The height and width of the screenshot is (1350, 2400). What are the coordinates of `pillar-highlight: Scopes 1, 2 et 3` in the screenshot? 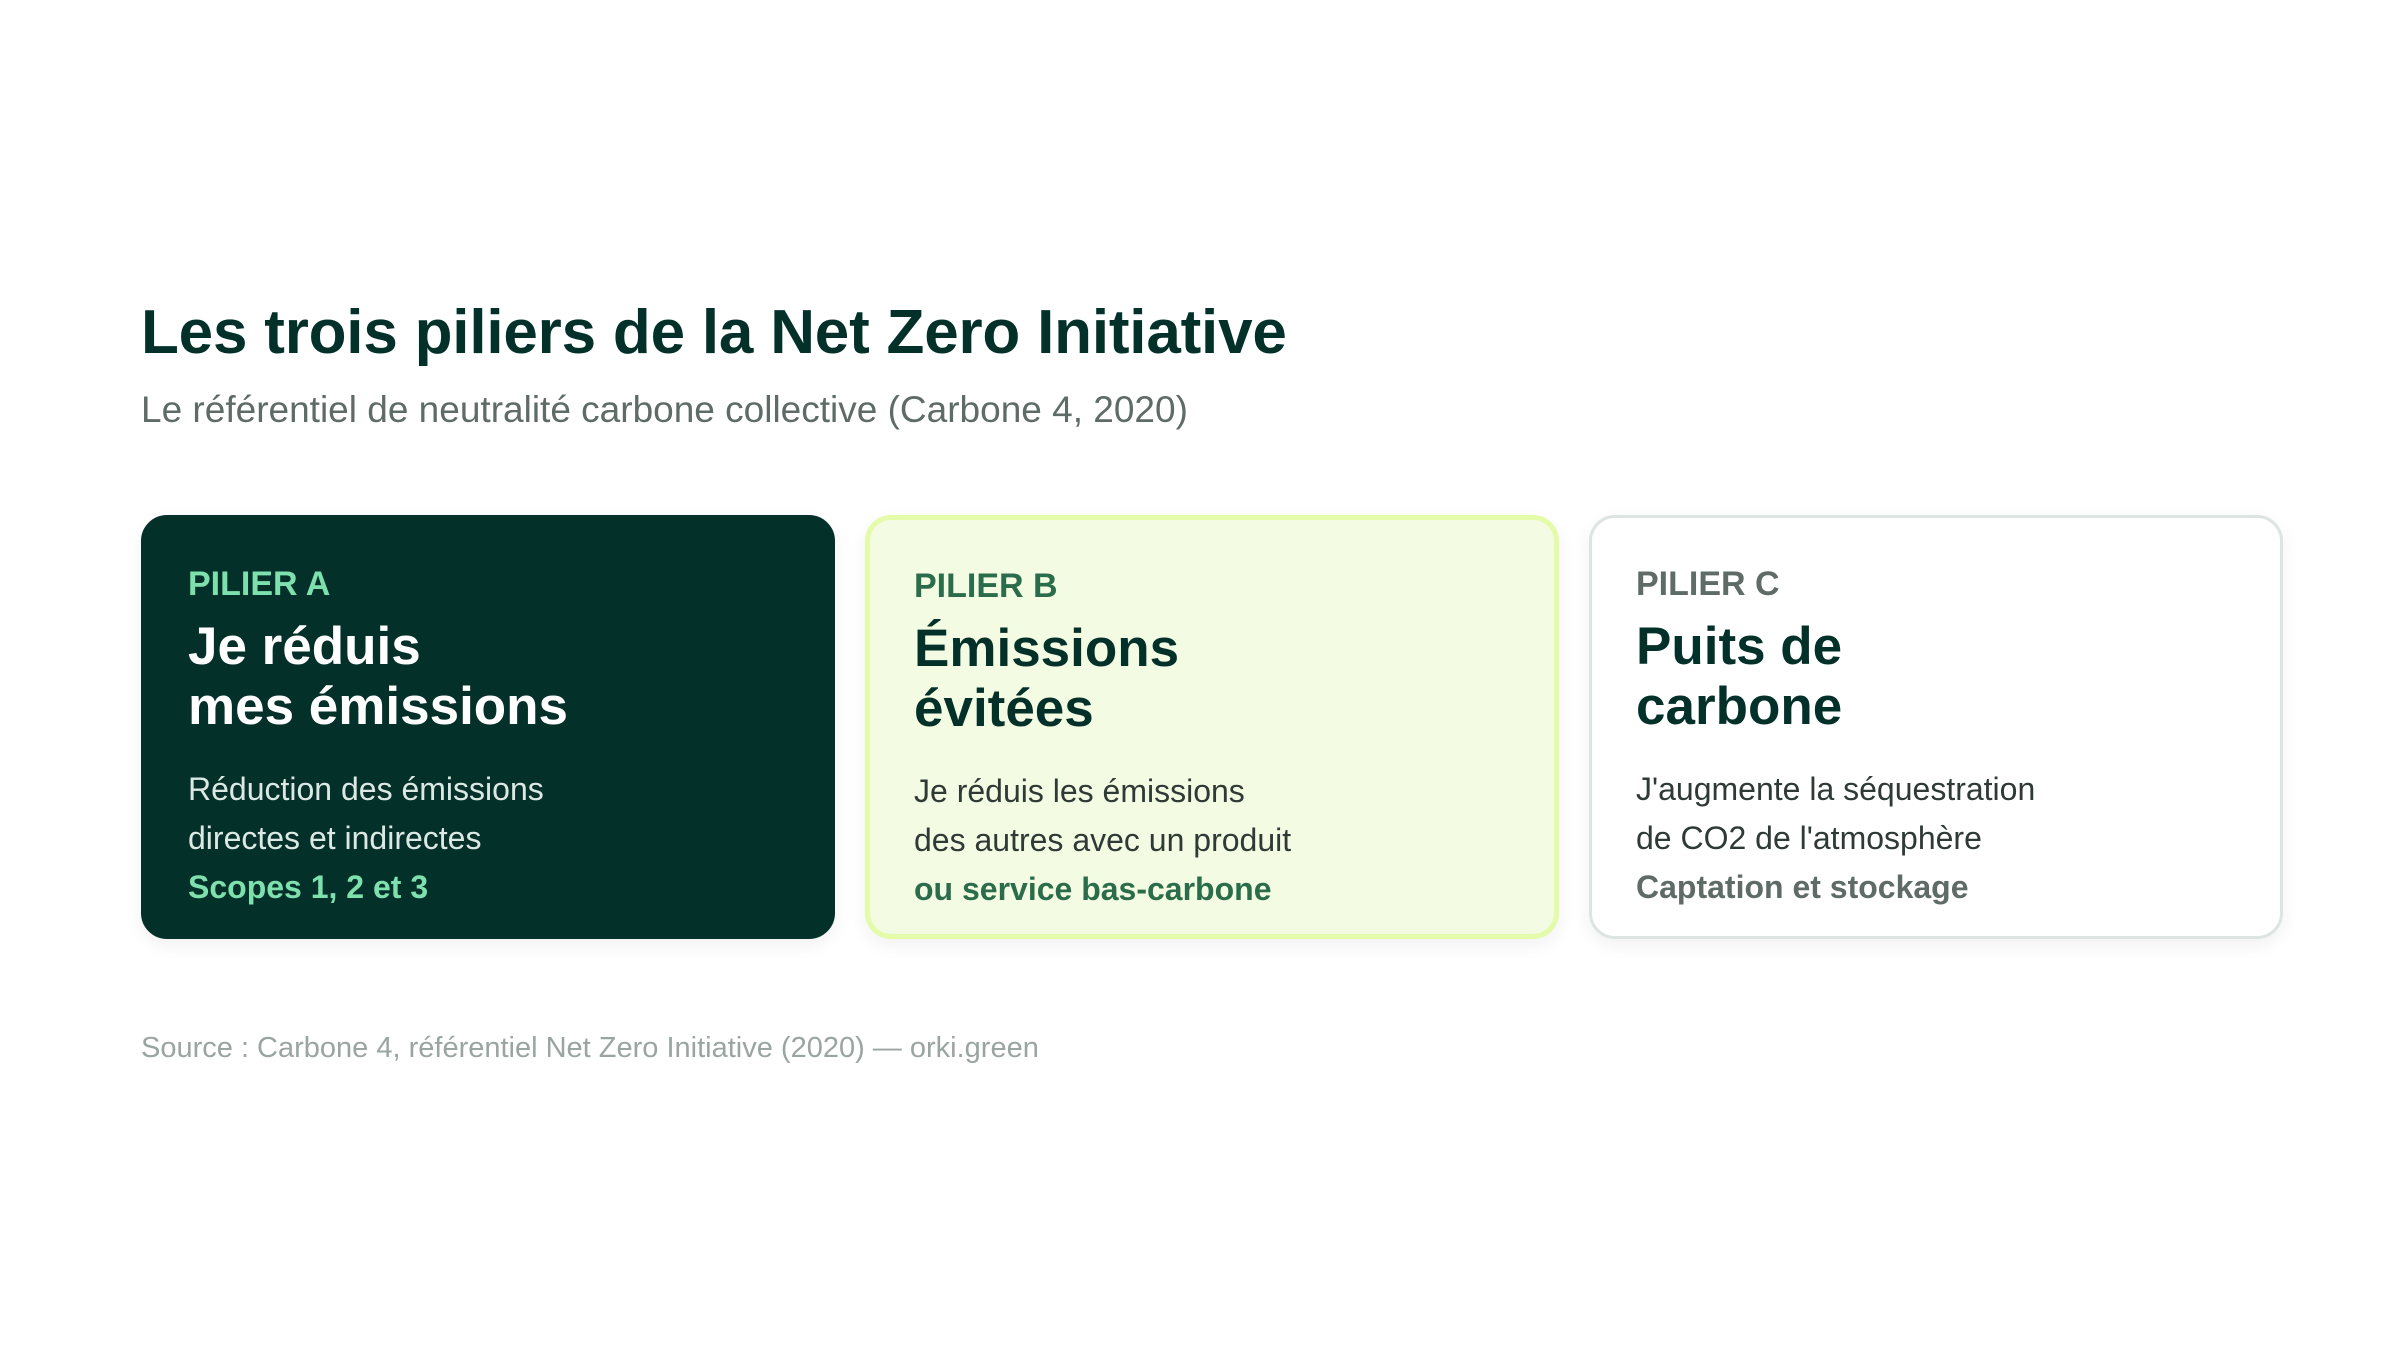 It's located at (308, 886).